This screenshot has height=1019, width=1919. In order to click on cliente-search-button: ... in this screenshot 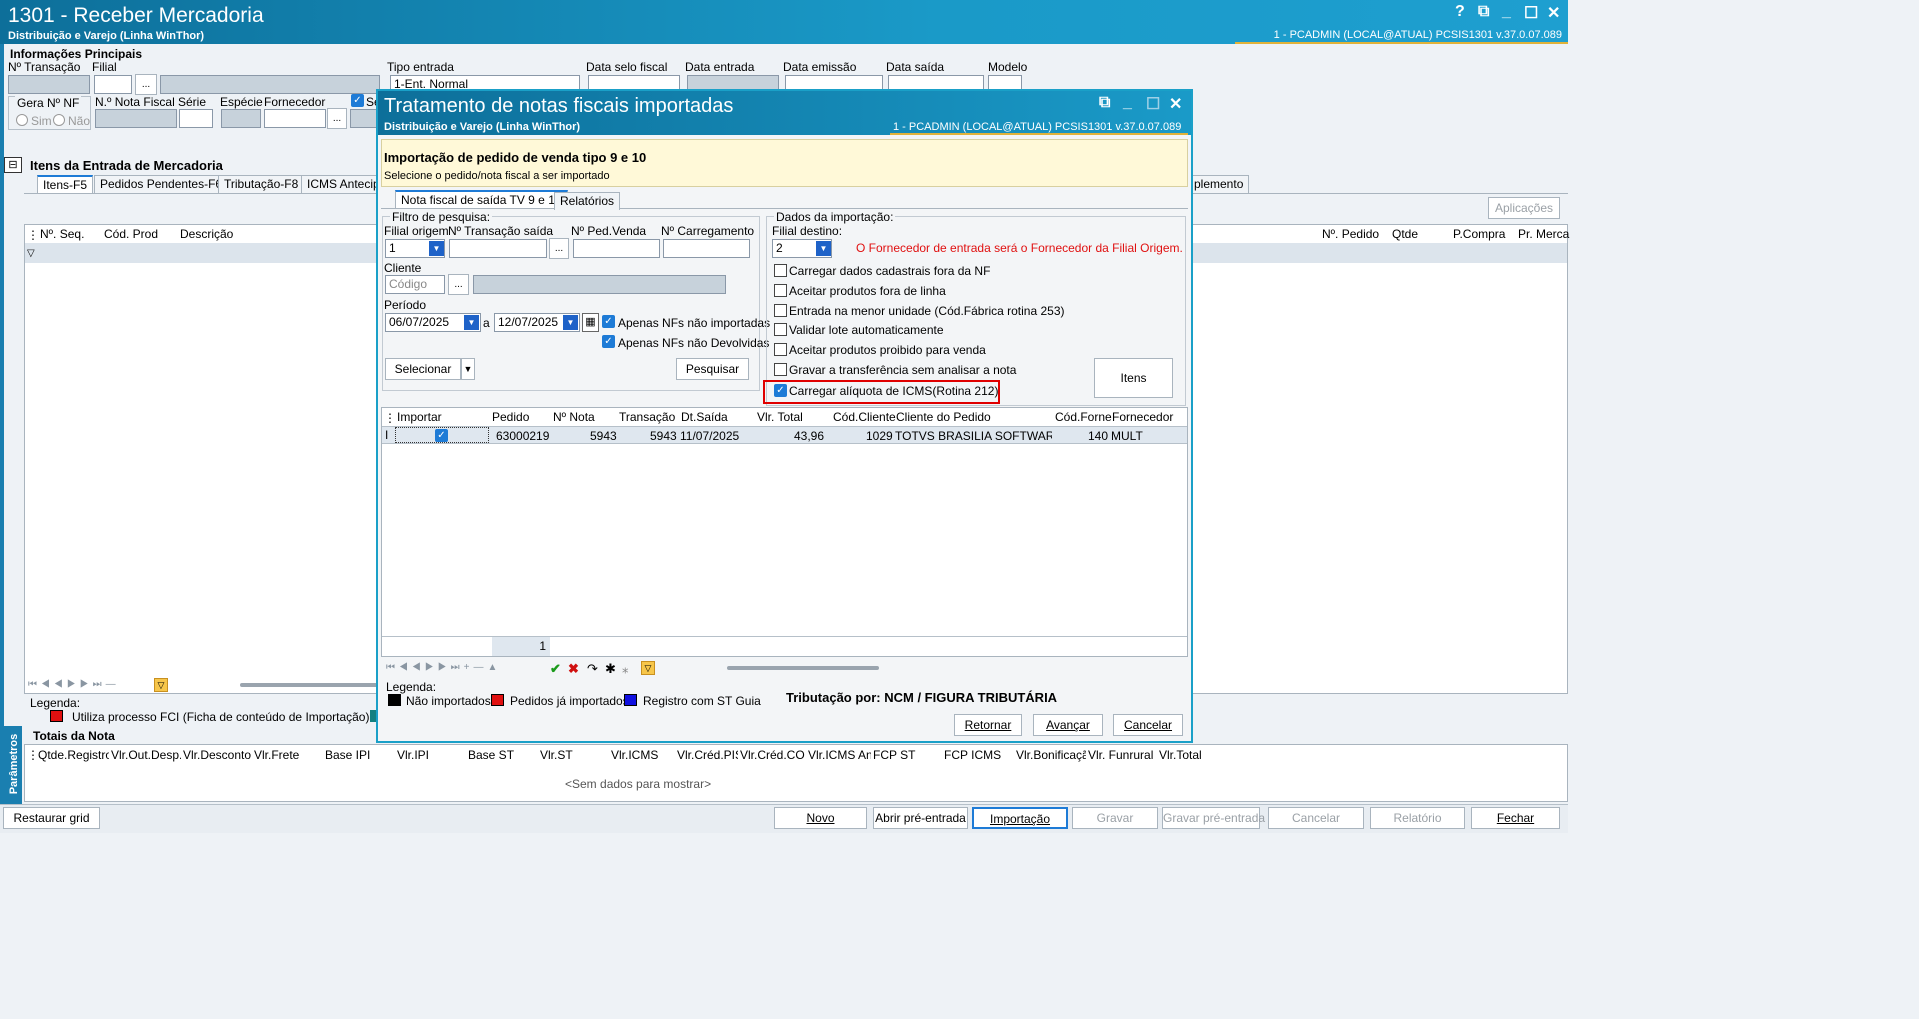, I will do `click(458, 284)`.